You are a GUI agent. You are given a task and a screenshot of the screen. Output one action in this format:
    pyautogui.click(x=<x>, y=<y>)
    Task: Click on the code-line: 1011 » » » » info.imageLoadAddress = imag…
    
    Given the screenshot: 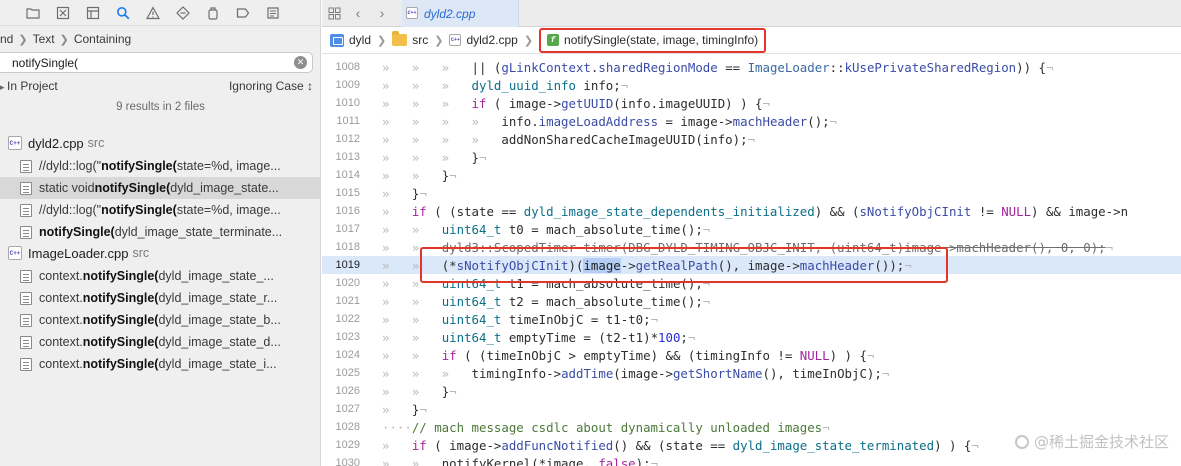 What is the action you would take?
    pyautogui.click(x=751, y=121)
    